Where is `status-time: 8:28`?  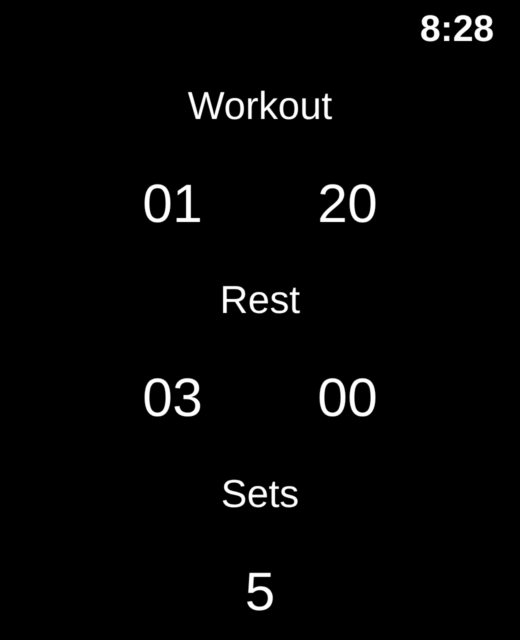 status-time: 8:28 is located at coordinates (457, 28).